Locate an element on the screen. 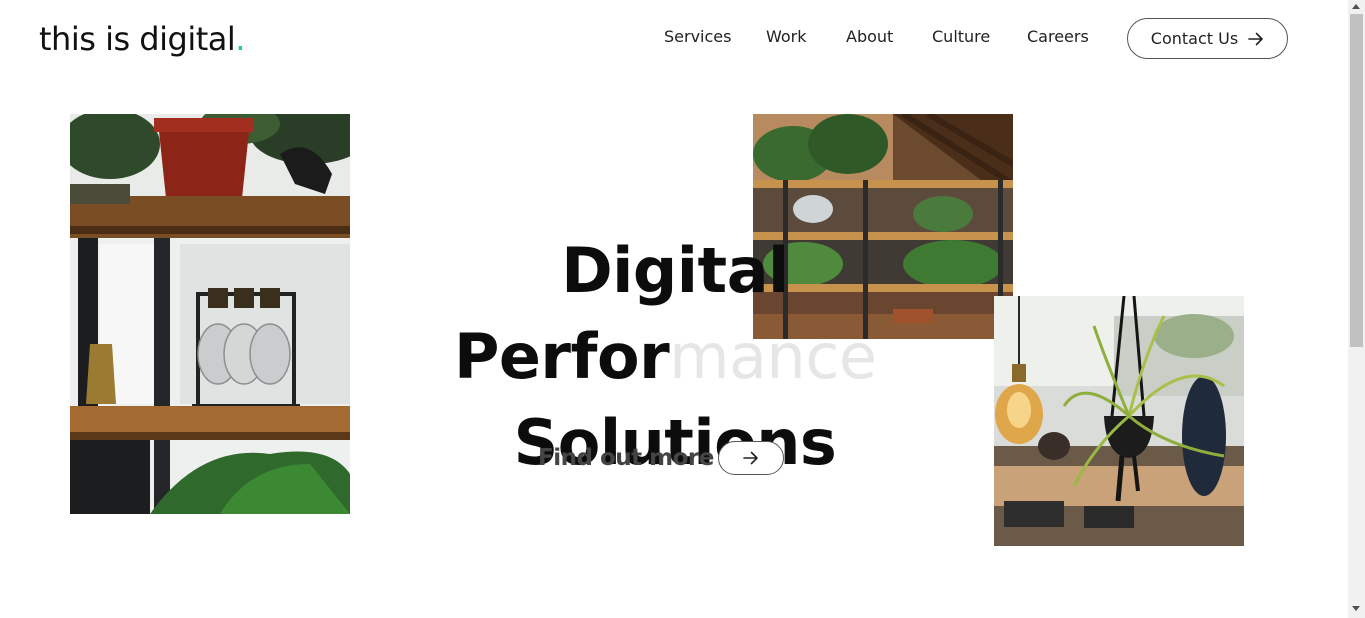 Image resolution: width=1365 pixels, height=618 pixels. nav-about: About is located at coordinates (869, 36).